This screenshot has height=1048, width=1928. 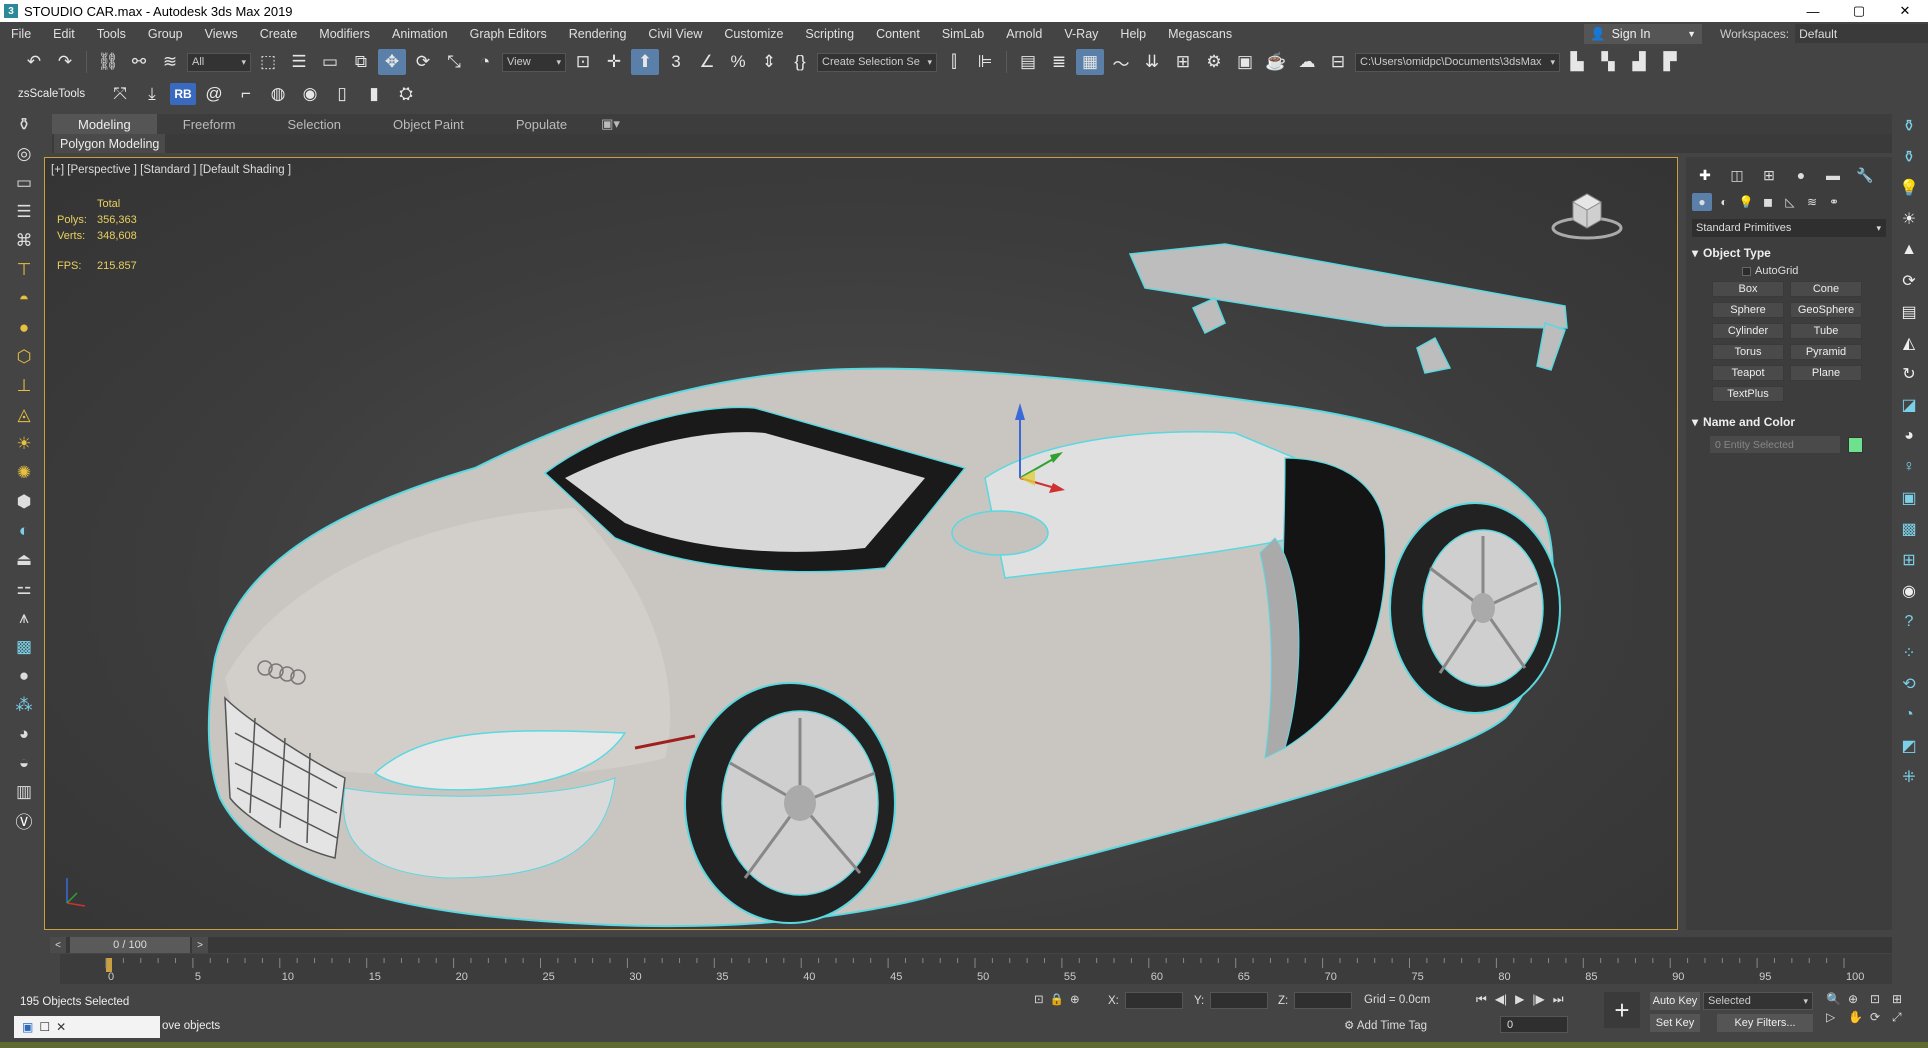 What do you see at coordinates (87, 1027) in the screenshot?
I see `maxscript-listener: ▣ ☐ ✕` at bounding box center [87, 1027].